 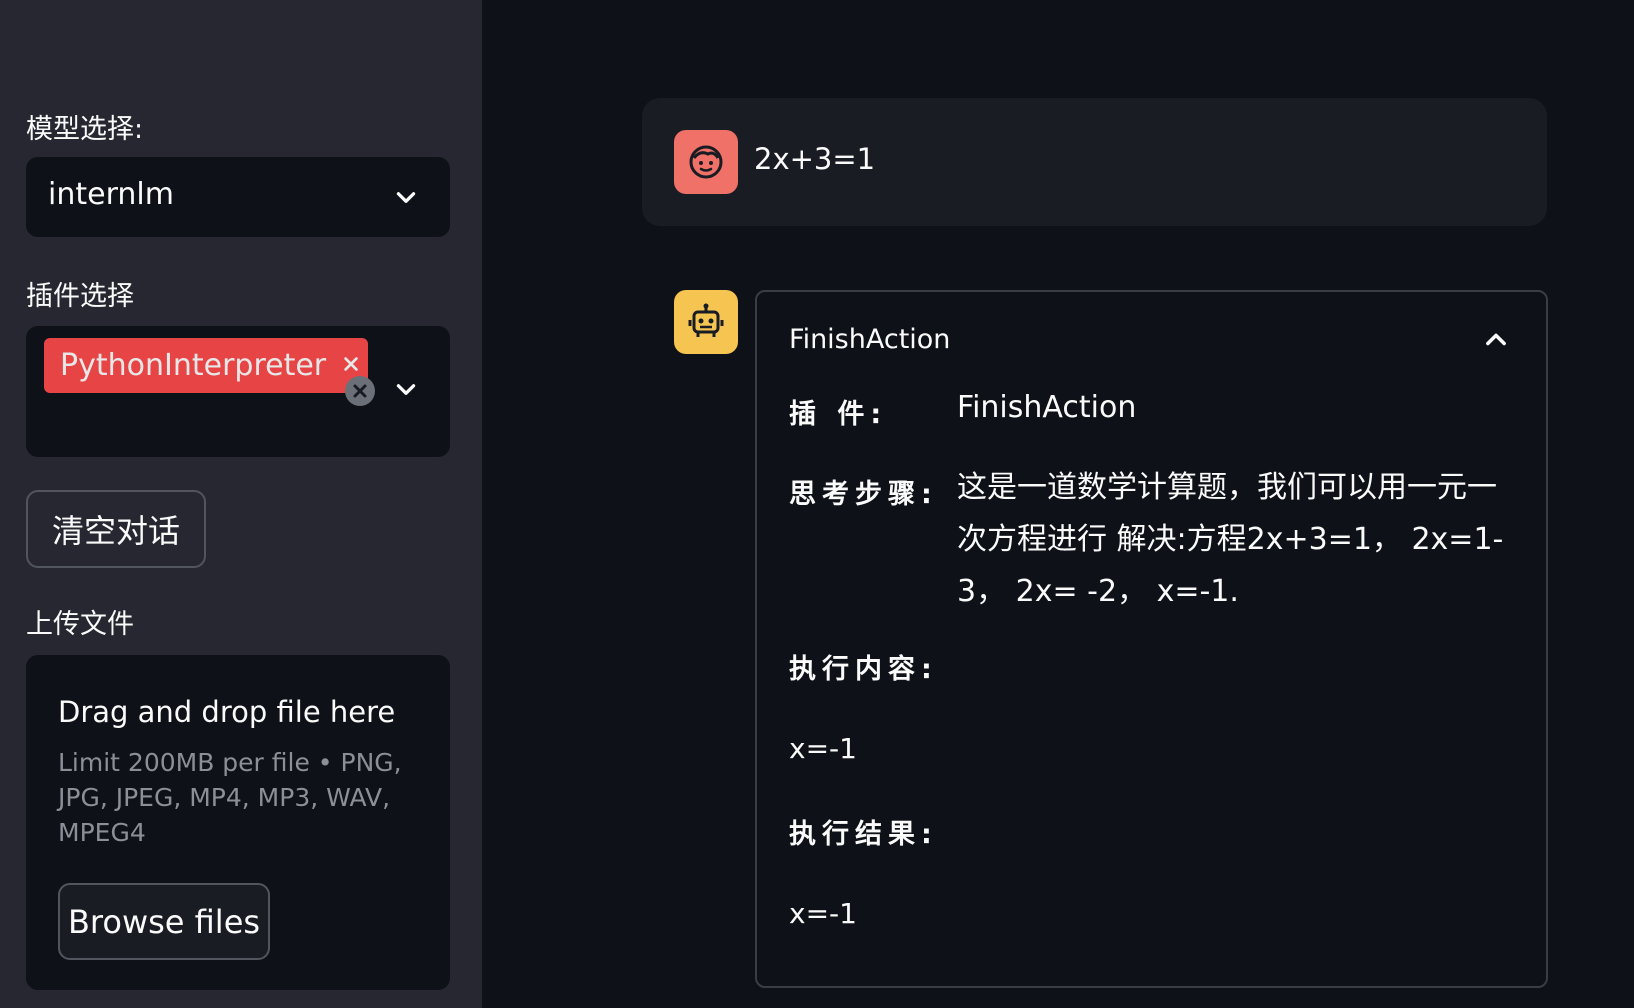 I want to click on plugin-multiselect: PythonInterpreter, so click(x=238, y=391).